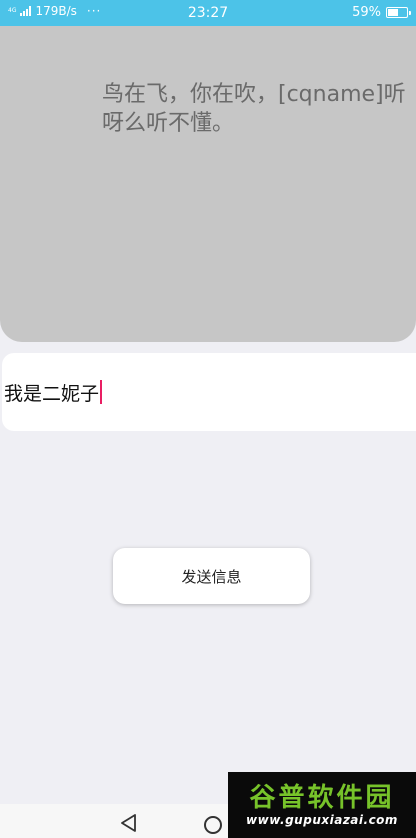 The width and height of the screenshot is (416, 838). Describe the element at coordinates (209, 392) in the screenshot. I see `message-input: 我是二妮子` at that location.